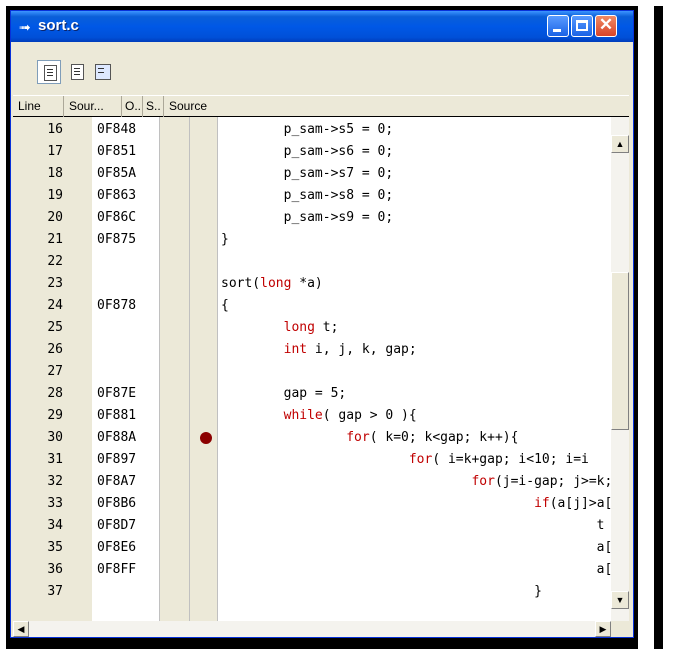 This screenshot has height=649, width=680. I want to click on code-row: 27, so click(312, 372).